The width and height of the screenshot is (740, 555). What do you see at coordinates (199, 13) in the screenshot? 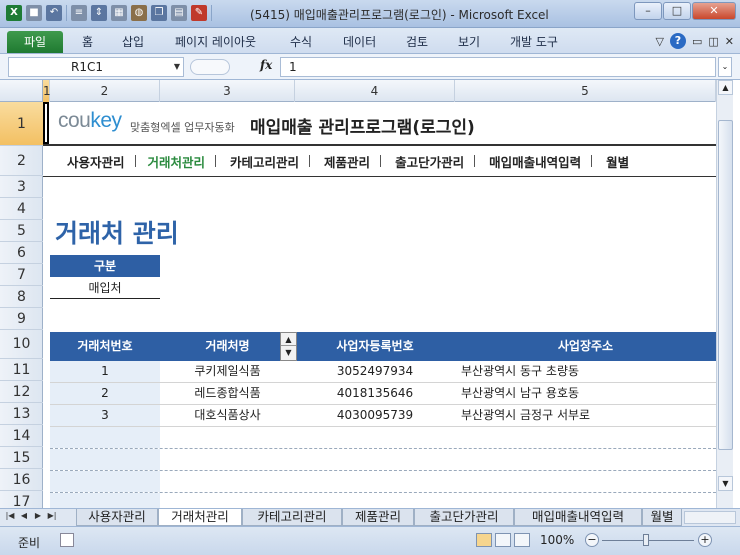
I see `edit-icon: ✎` at bounding box center [199, 13].